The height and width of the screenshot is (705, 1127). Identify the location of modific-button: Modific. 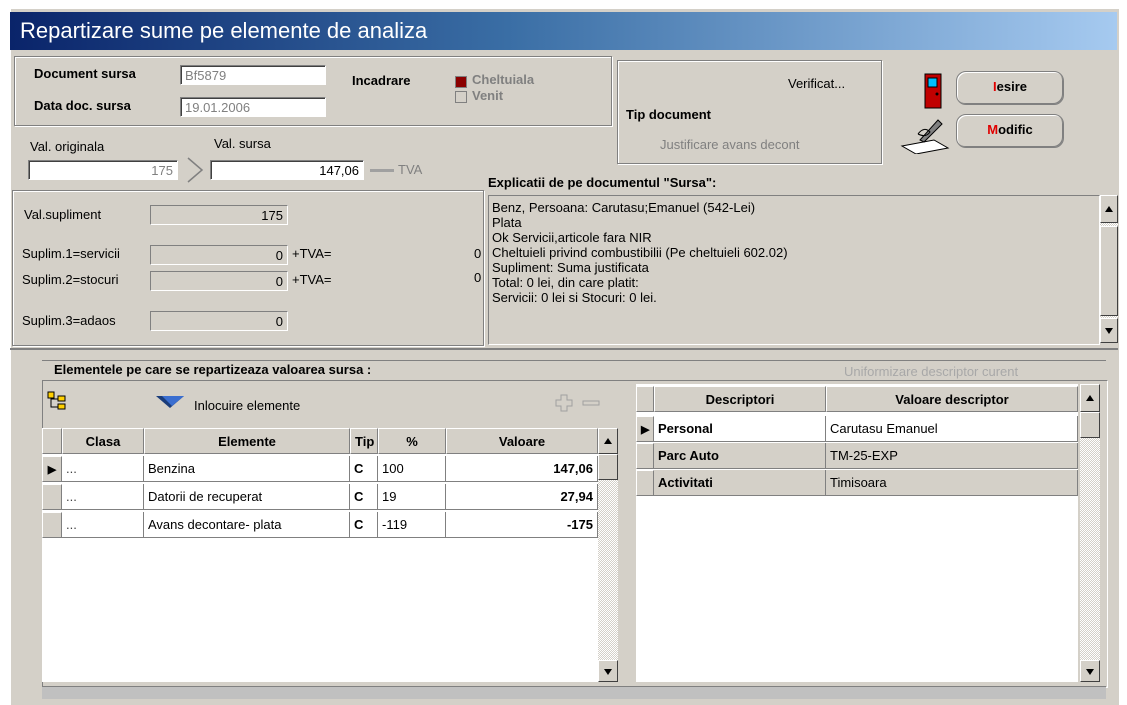
(1010, 131).